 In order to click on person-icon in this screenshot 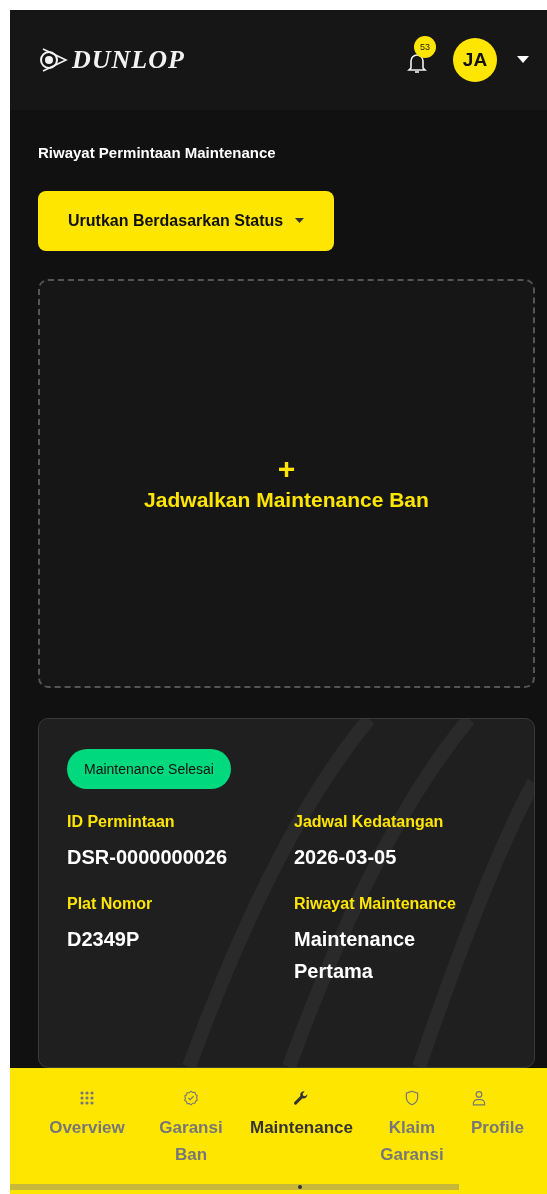, I will do `click(479, 1098)`.